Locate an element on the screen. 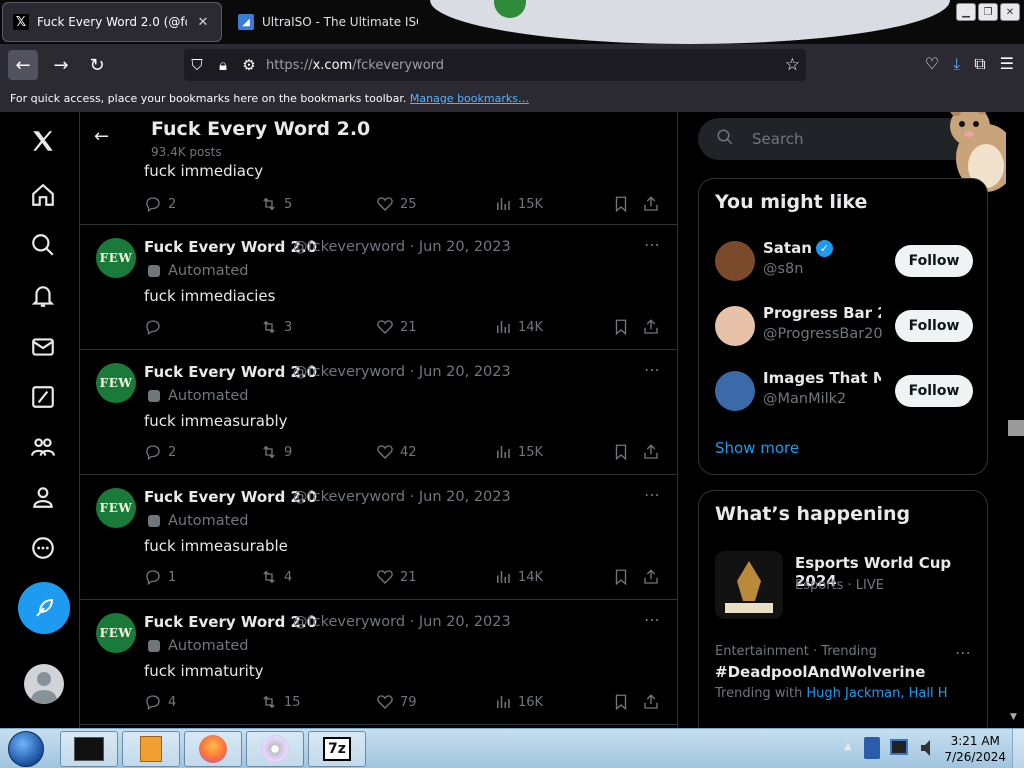 The height and width of the screenshot is (768, 1024). reply-button is located at coordinates (156, 327).